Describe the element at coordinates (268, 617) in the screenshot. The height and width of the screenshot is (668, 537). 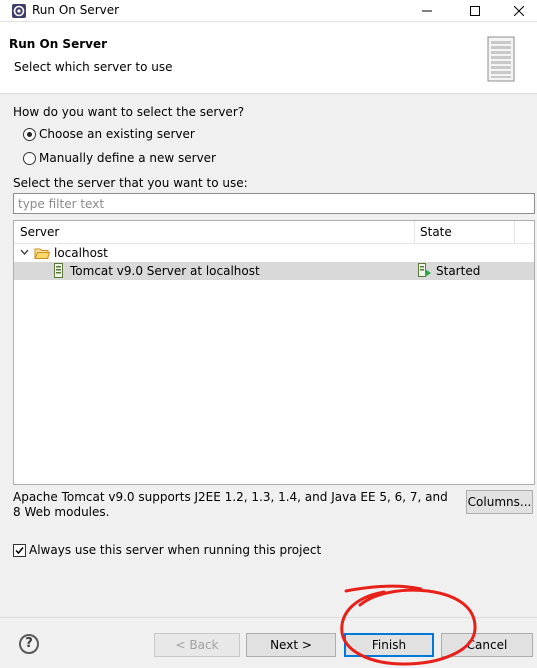
I see `button-bar-separator` at that location.